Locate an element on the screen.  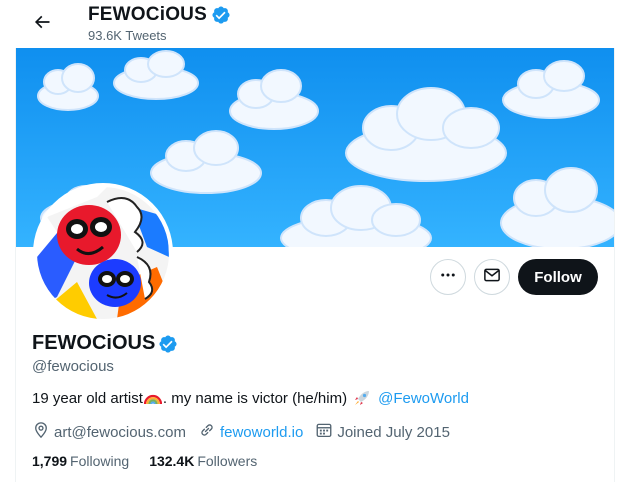
following-link: 1,799 Following is located at coordinates (80, 461).